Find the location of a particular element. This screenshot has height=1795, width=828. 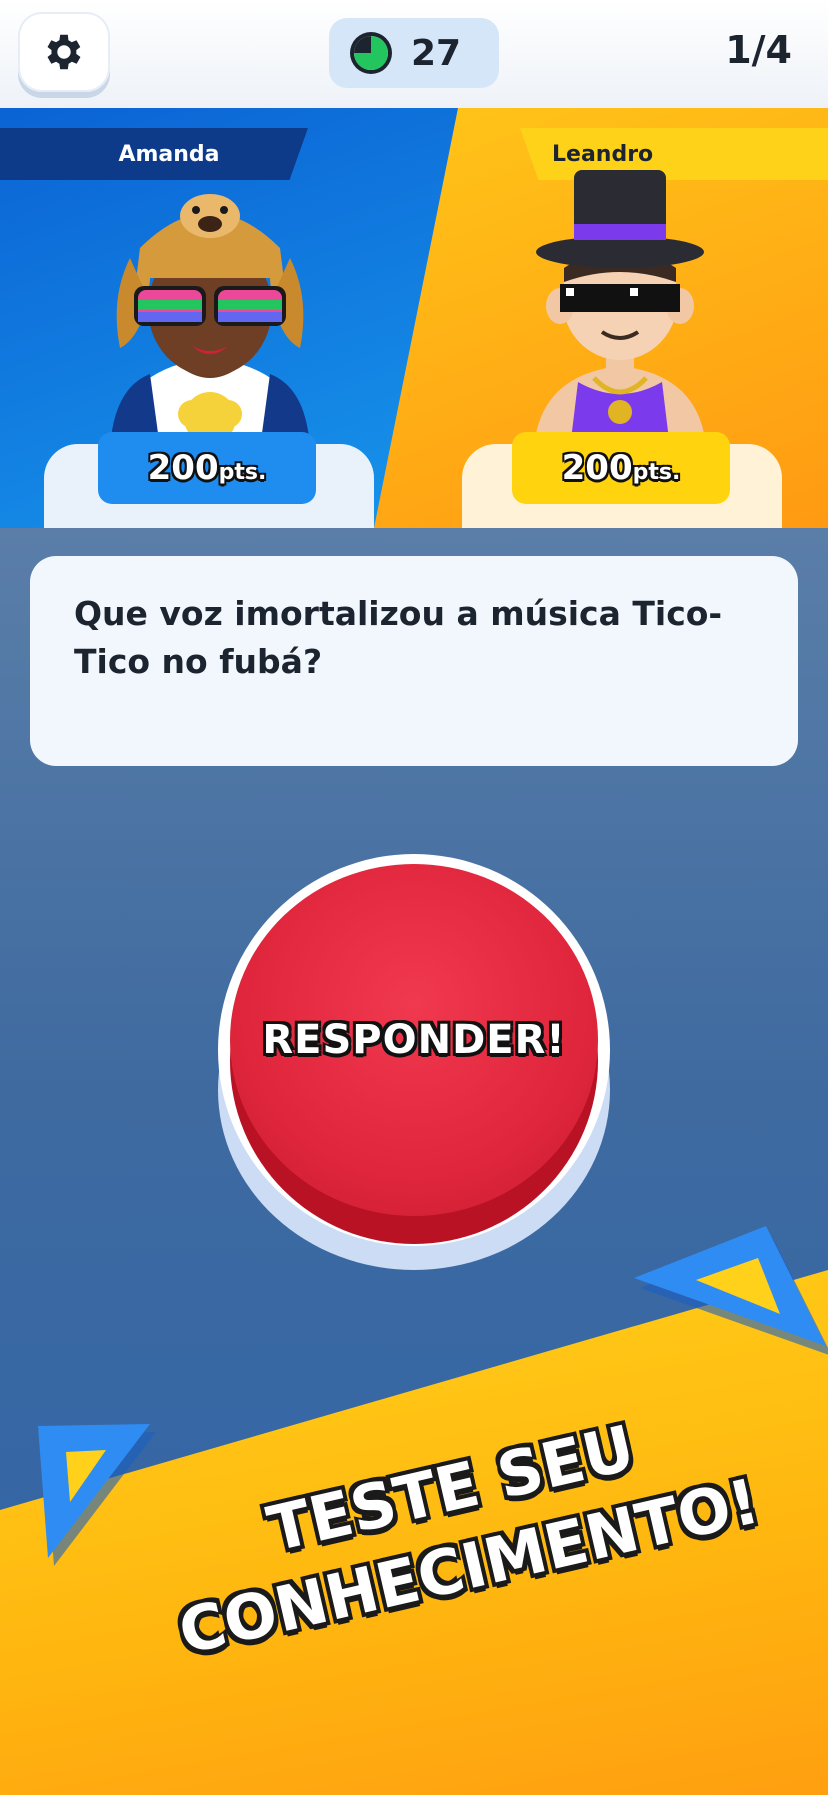

gear-icon is located at coordinates (64, 52).